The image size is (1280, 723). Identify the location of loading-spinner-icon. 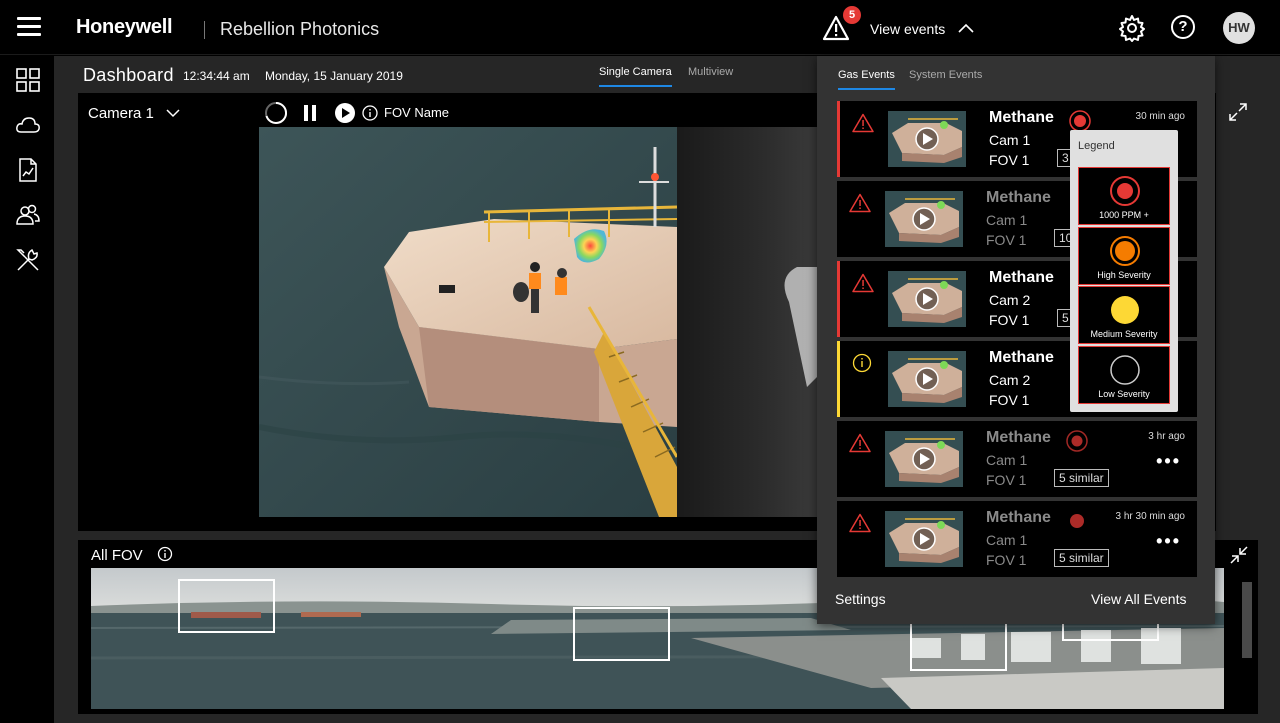
(276, 112).